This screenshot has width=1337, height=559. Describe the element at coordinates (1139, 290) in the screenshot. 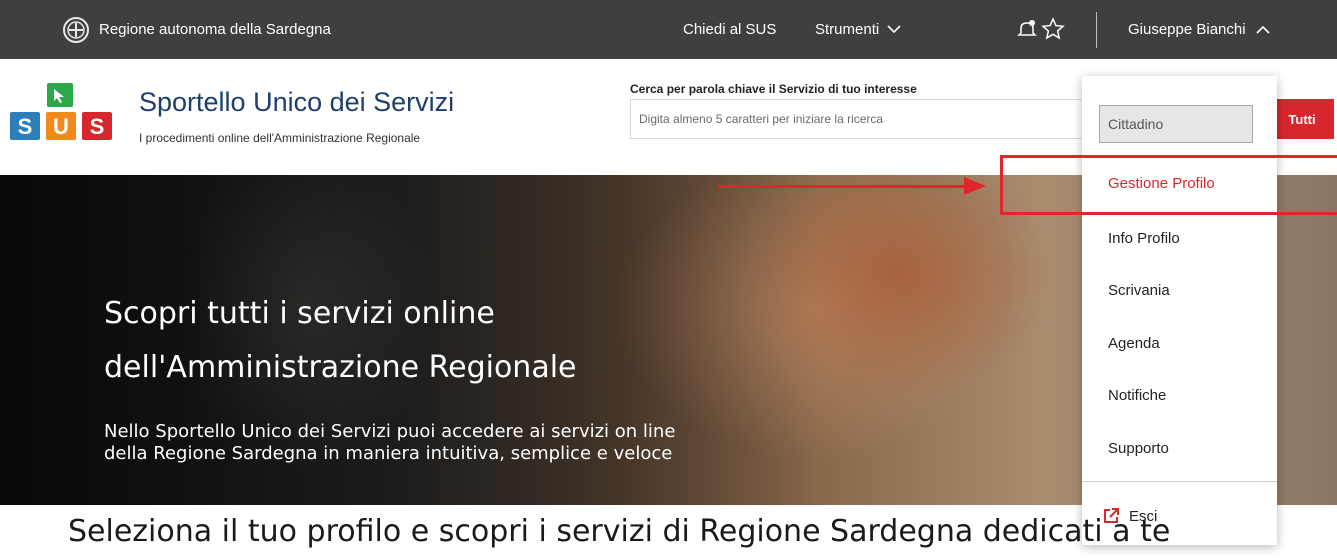

I see `menu-item-scrivania: Scrivania` at that location.